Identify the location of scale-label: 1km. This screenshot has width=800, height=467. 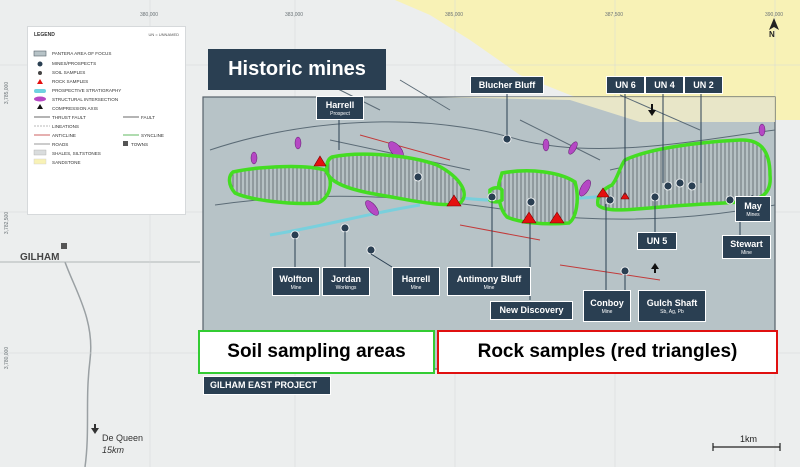
(749, 439).